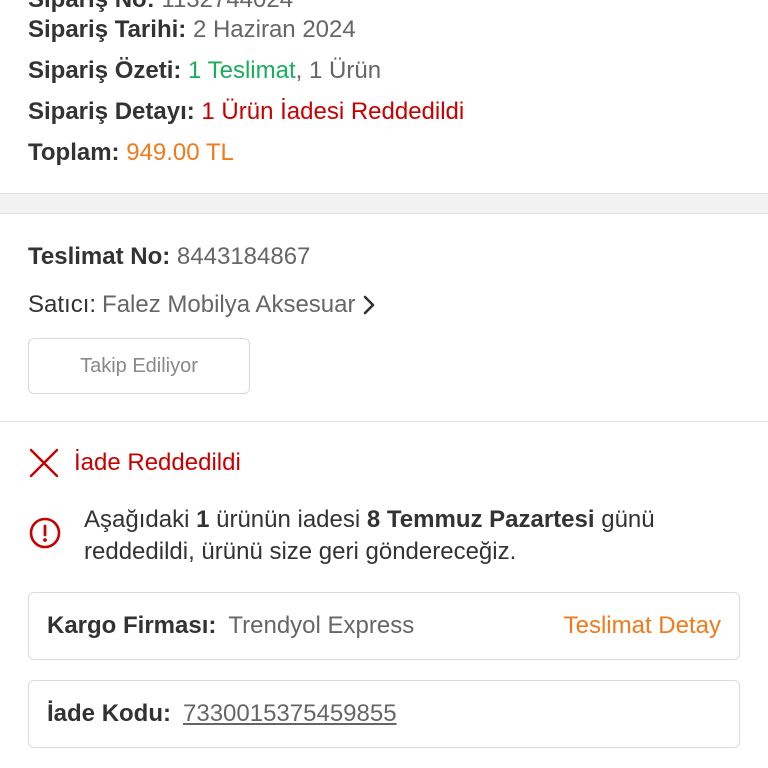 This screenshot has height=768, width=768. I want to click on section-divider, so click(384, 204).